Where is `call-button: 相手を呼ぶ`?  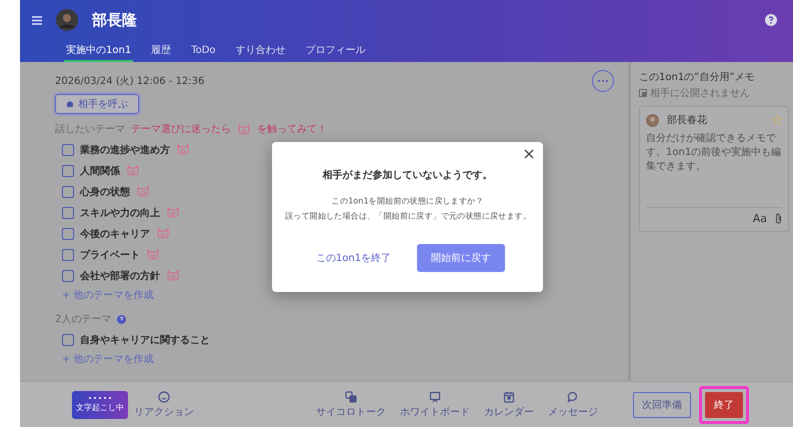 call-button: 相手を呼ぶ is located at coordinates (97, 104).